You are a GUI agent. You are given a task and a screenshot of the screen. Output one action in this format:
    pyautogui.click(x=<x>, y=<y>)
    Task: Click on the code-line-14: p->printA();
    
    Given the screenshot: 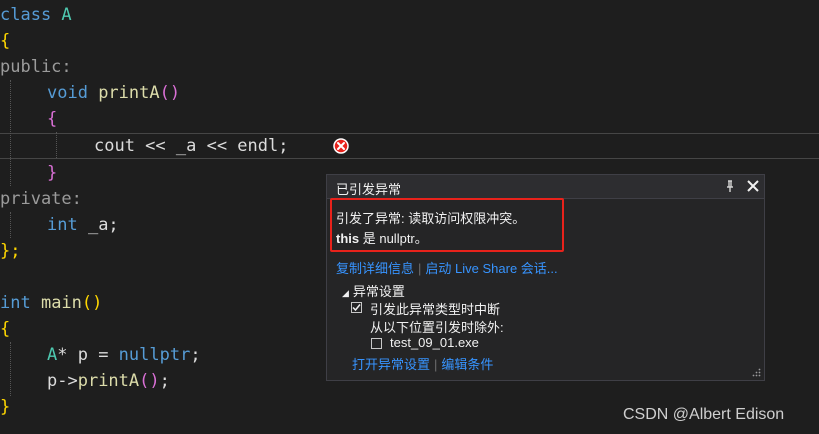 What is the action you would take?
    pyautogui.click(x=108, y=381)
    